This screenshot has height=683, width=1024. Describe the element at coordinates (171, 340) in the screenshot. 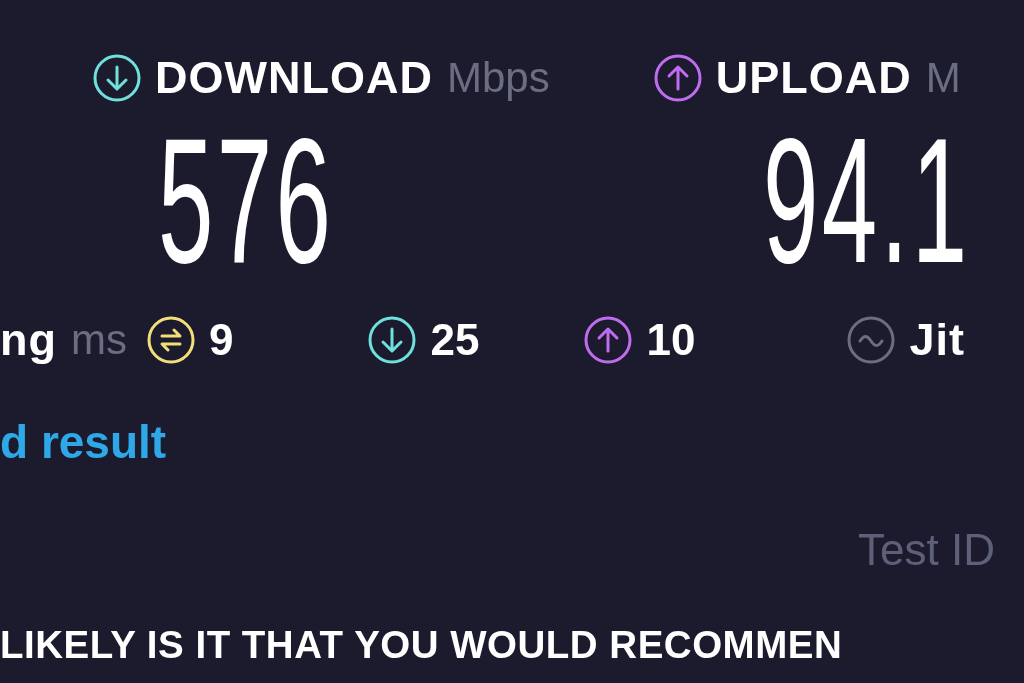

I see `swap-arrows-icon` at that location.